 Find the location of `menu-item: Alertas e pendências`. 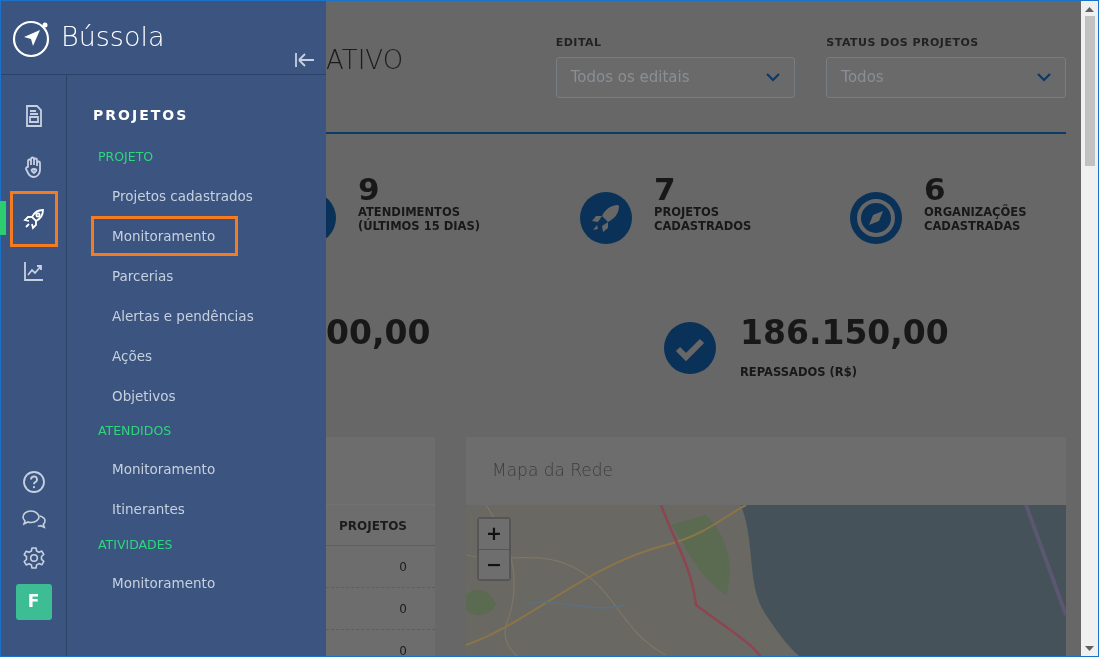

menu-item: Alertas e pendências is located at coordinates (172, 315).